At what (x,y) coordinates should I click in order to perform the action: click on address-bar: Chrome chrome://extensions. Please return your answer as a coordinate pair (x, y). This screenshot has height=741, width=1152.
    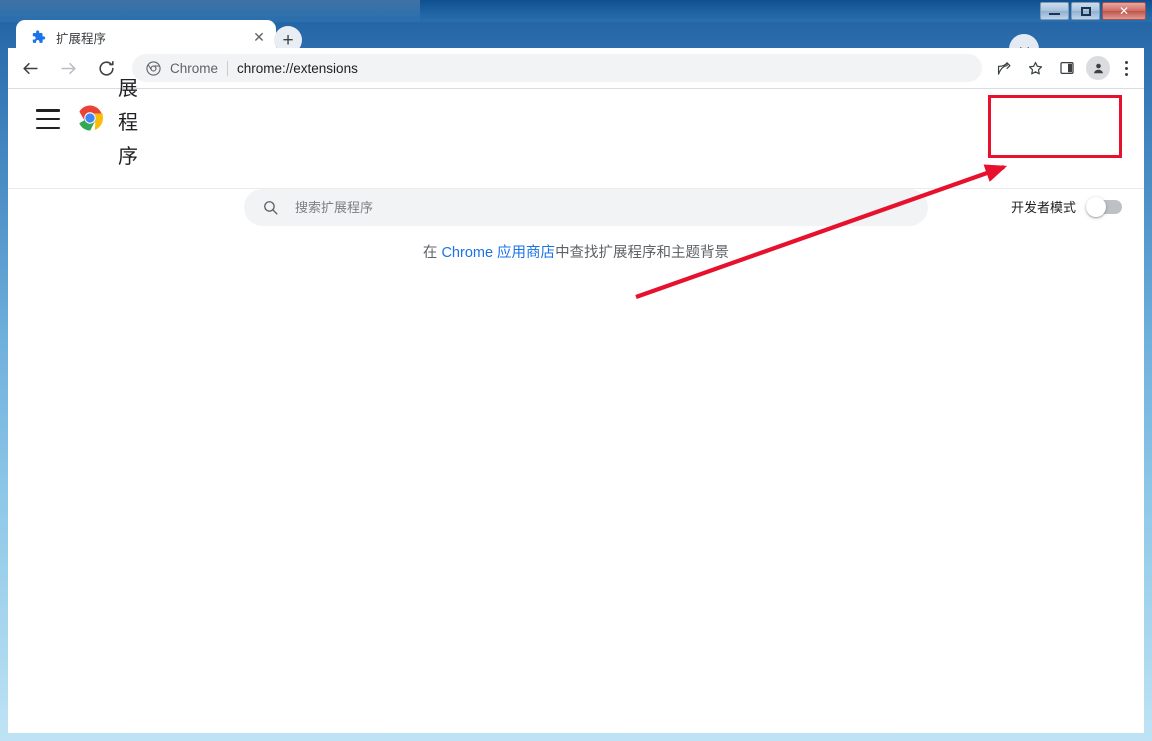
    Looking at the image, I should click on (557, 68).